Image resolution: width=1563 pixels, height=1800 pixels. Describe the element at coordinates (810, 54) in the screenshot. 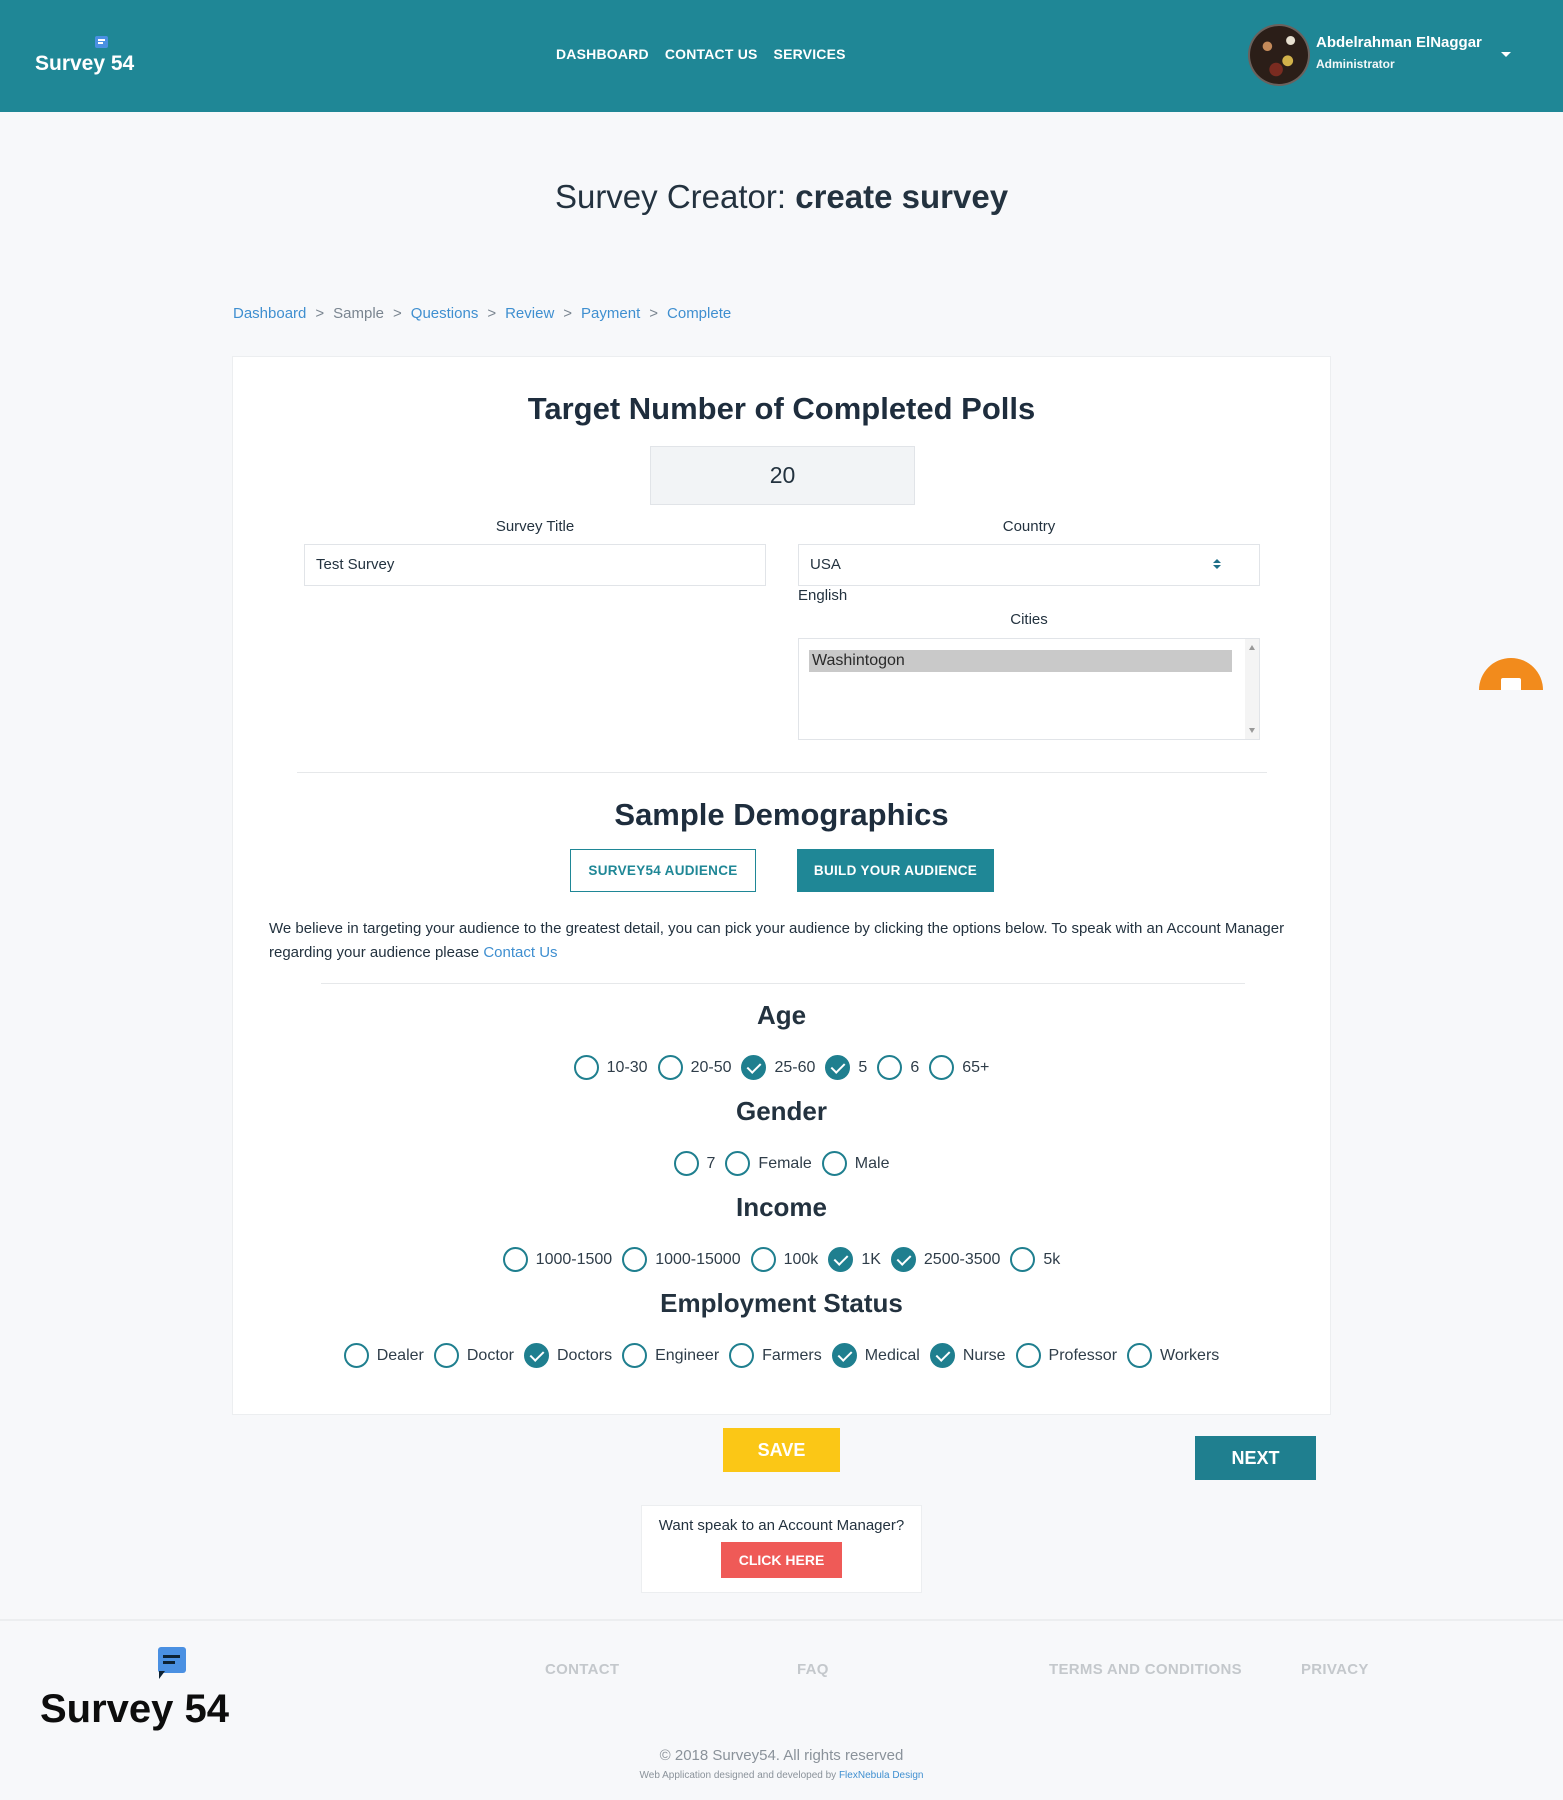

I see `nav-services: SERVICES` at that location.